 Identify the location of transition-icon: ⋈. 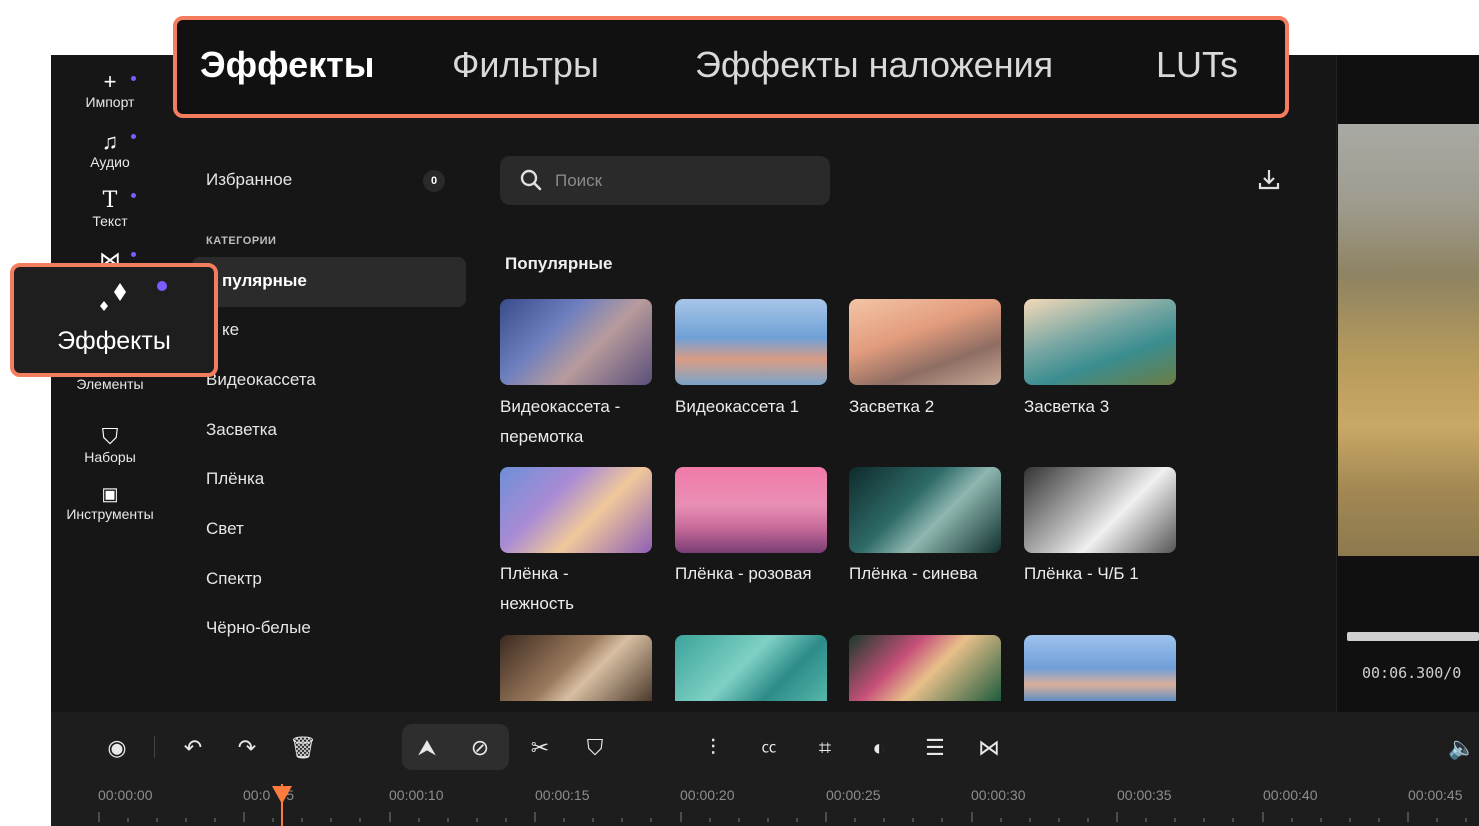
(989, 748).